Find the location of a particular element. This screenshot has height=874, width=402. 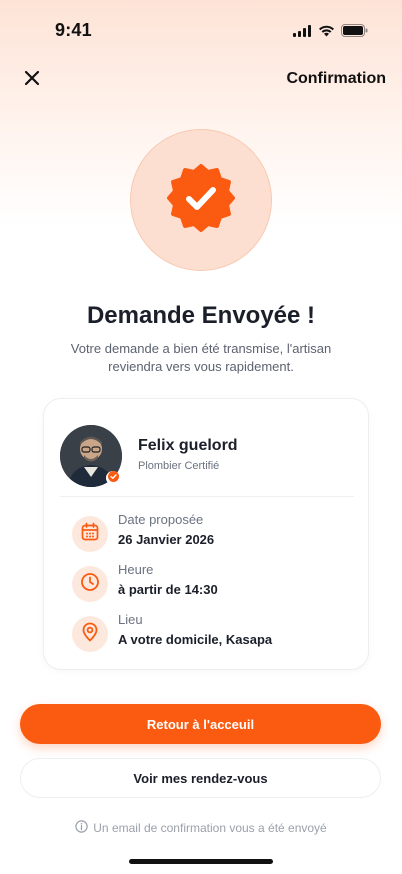

close-icon is located at coordinates (32, 80).